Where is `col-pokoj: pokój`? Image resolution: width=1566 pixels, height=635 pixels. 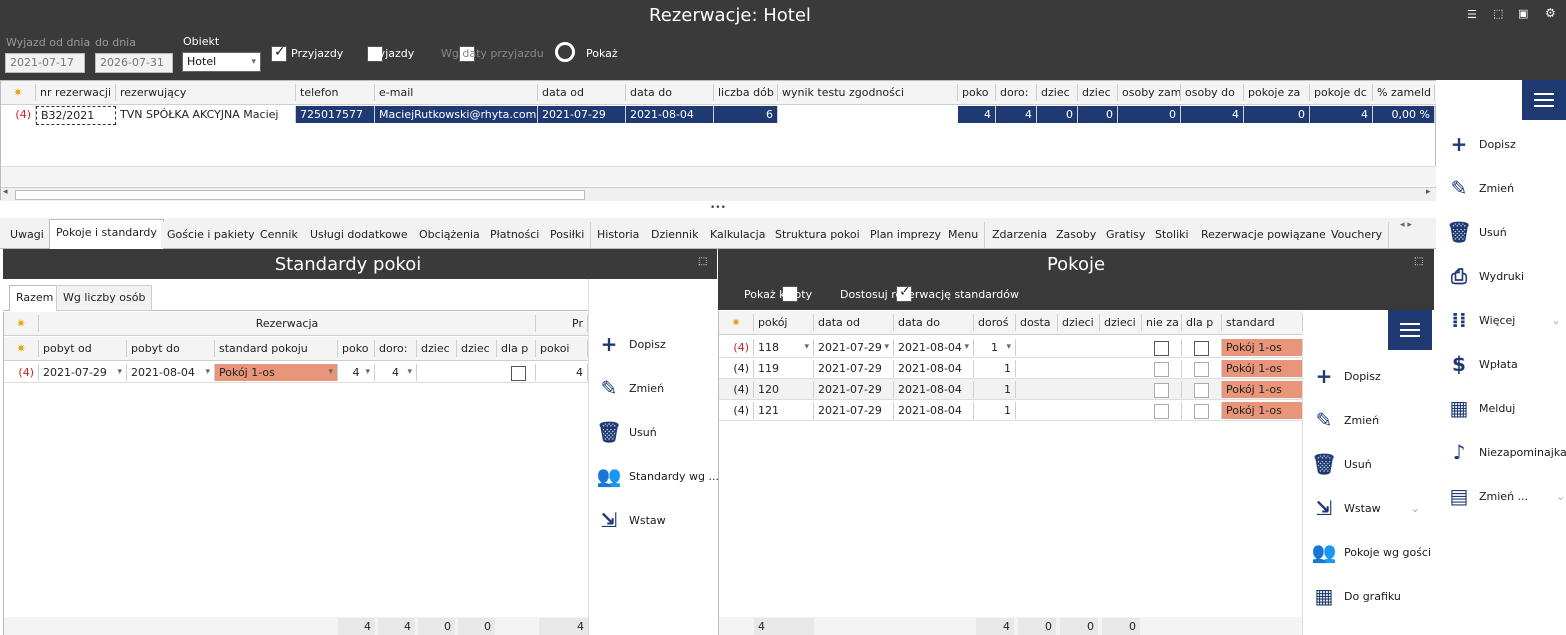 col-pokoj: pokój is located at coordinates (784, 322).